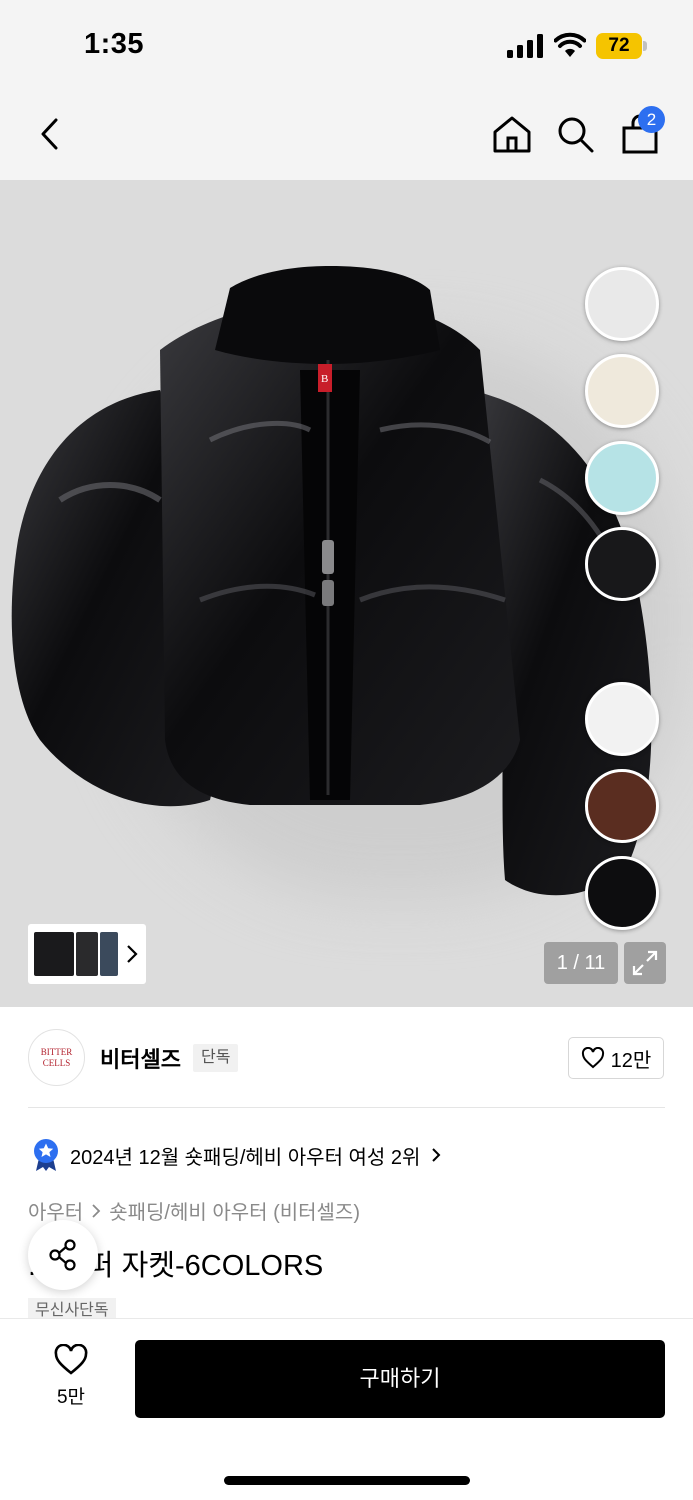 Image resolution: width=693 pixels, height=1500 pixels. I want to click on image-counter: 1 / 11, so click(581, 963).